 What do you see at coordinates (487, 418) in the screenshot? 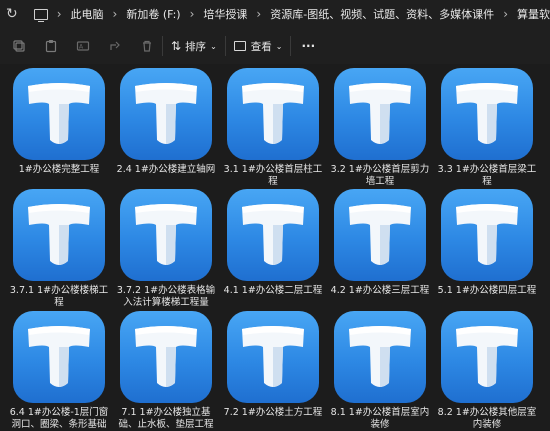
I see `file-name: 8.2 1#办公楼其他层室内装修` at bounding box center [487, 418].